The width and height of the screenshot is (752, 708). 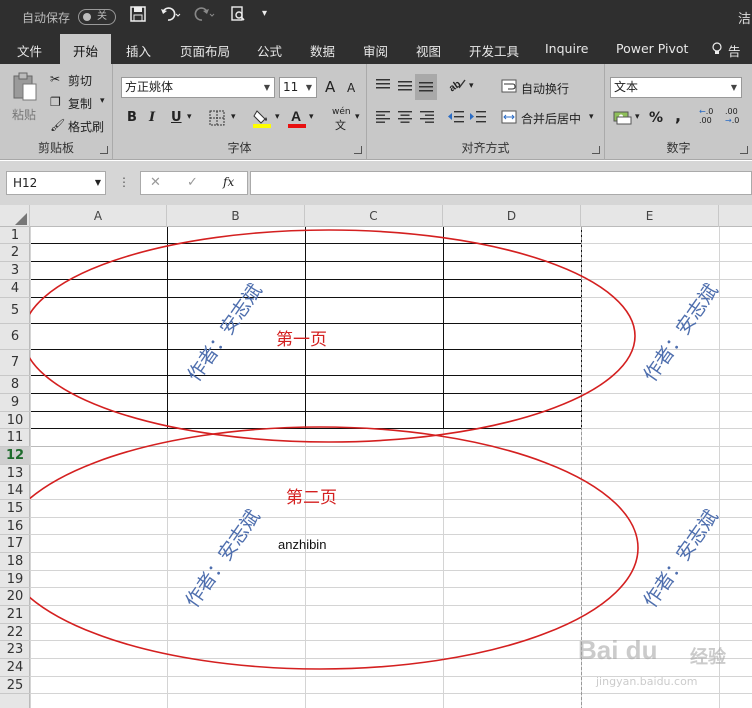 I want to click on row-header-5: 5, so click(x=15, y=311).